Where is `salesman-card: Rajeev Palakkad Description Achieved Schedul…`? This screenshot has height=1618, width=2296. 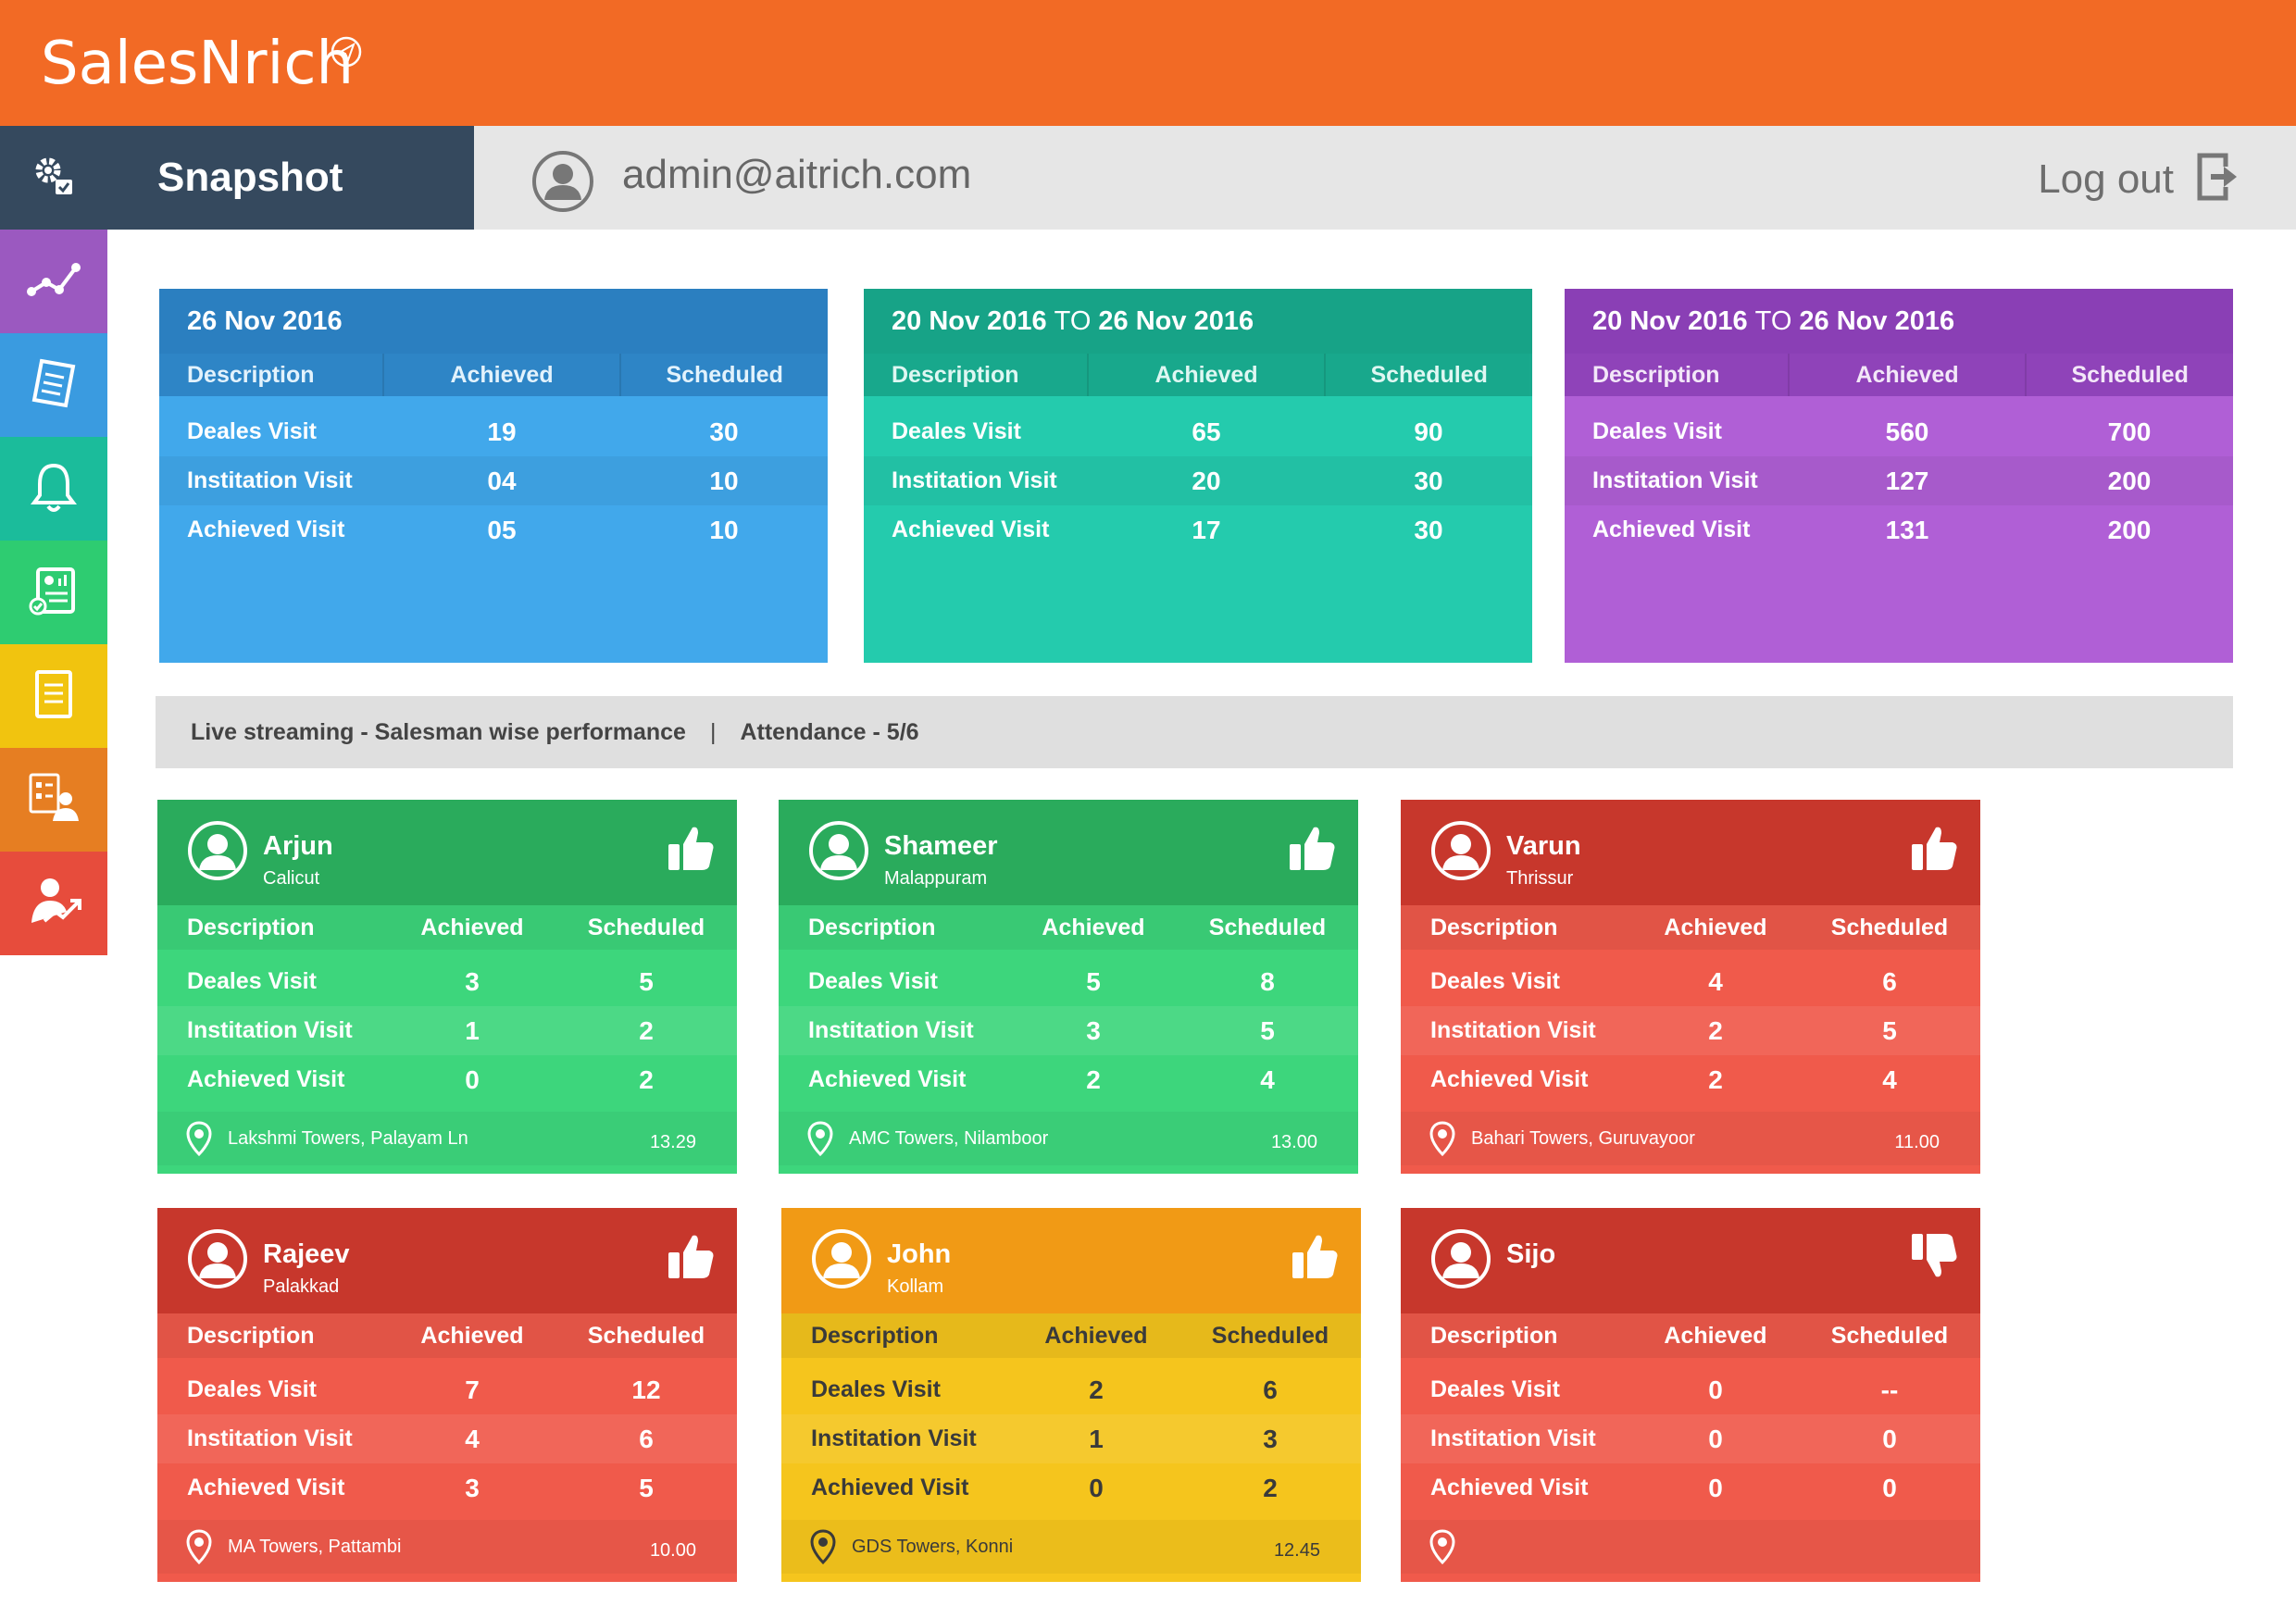
salesman-card: Rajeev Palakkad Description Achieved Schedul… is located at coordinates (447, 1395).